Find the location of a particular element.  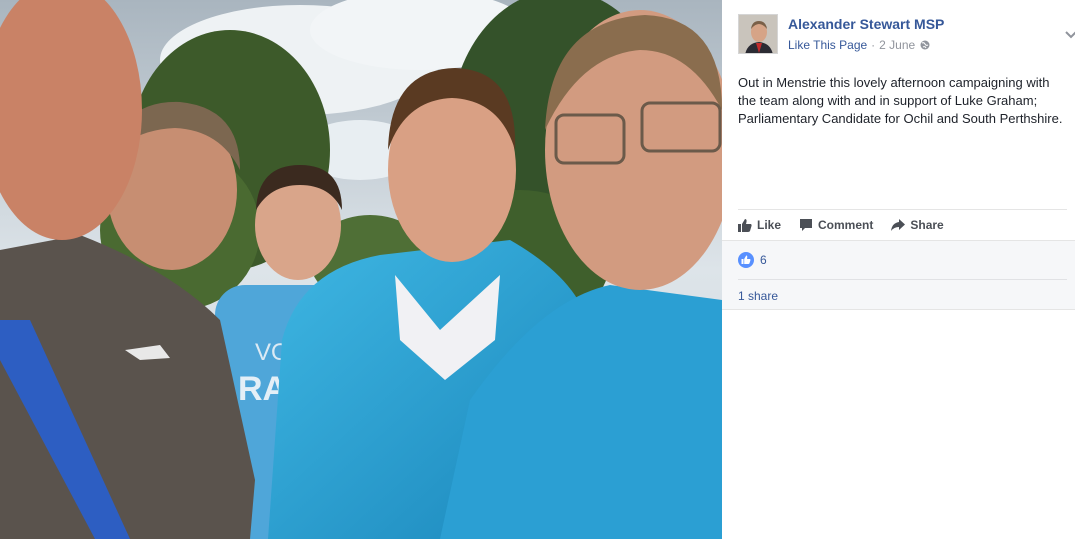

share-arrow-icon is located at coordinates (898, 225).